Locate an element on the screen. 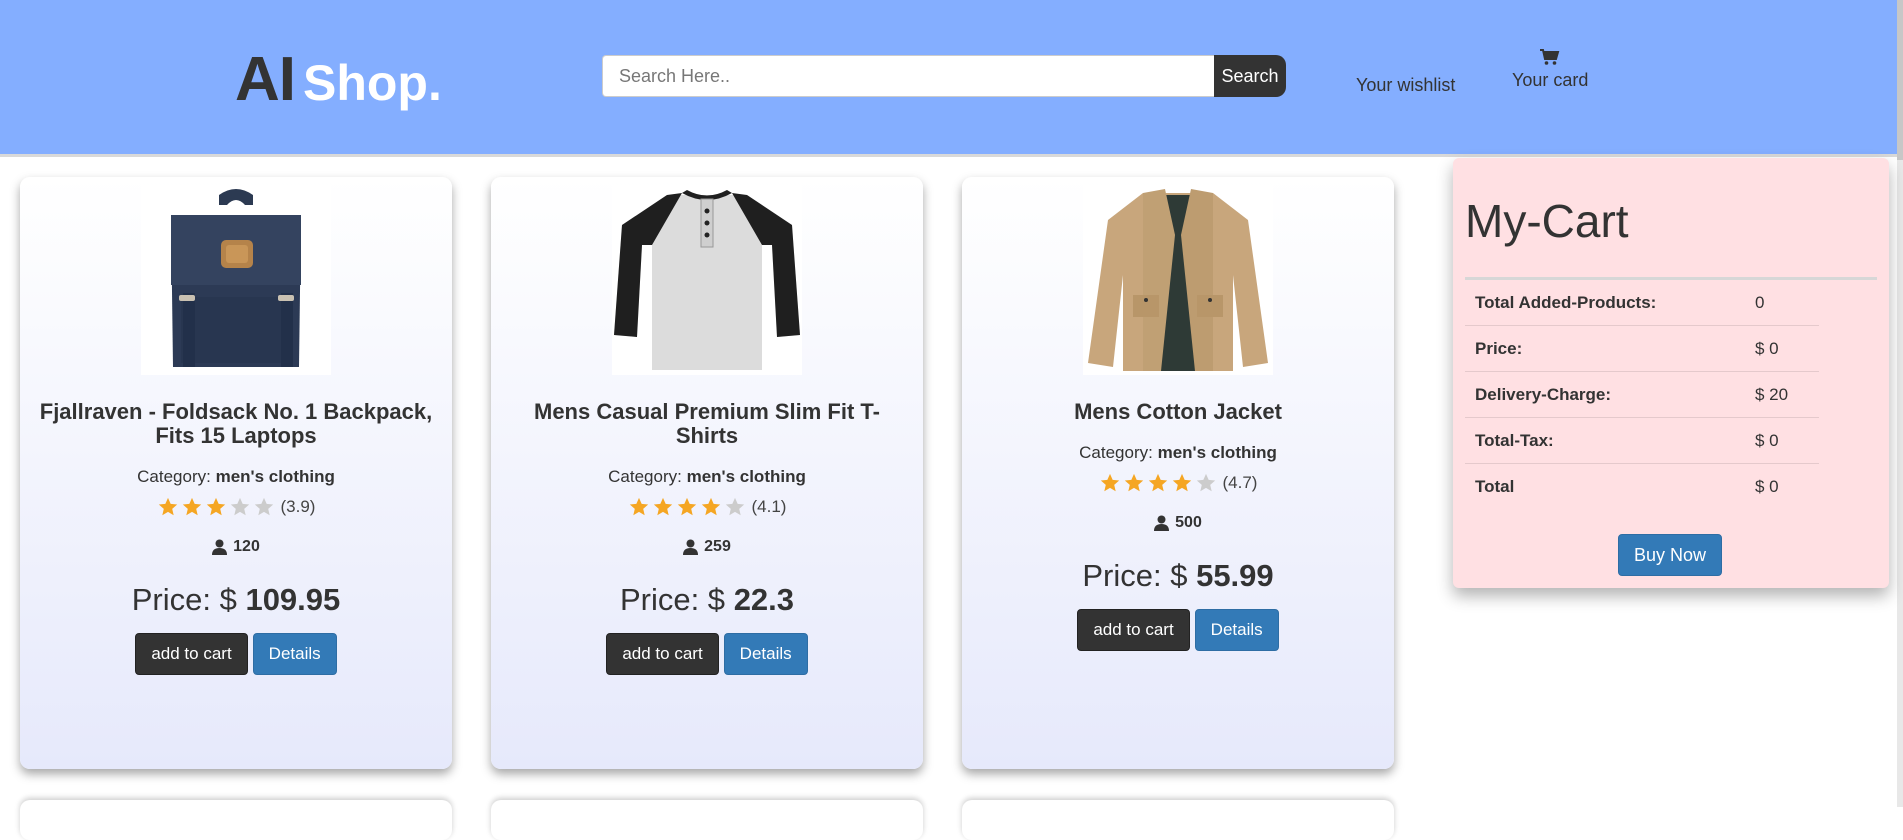  price-value: 55.99 is located at coordinates (1235, 575).